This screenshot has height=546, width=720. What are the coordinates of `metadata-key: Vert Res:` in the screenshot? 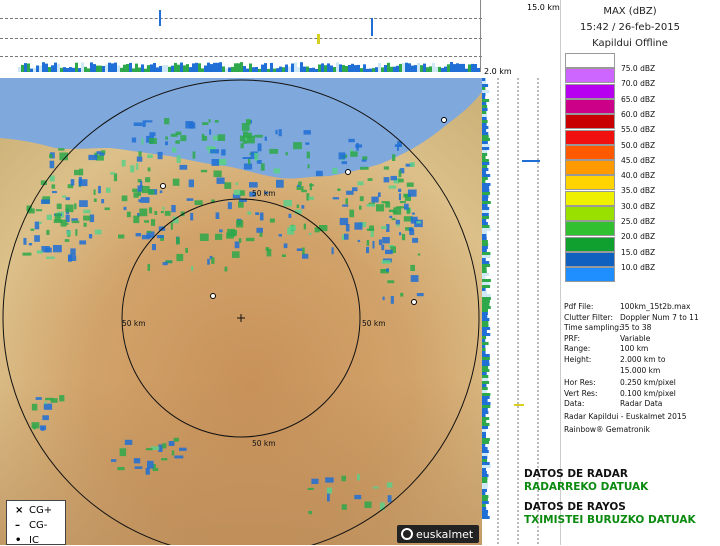 It's located at (581, 393).